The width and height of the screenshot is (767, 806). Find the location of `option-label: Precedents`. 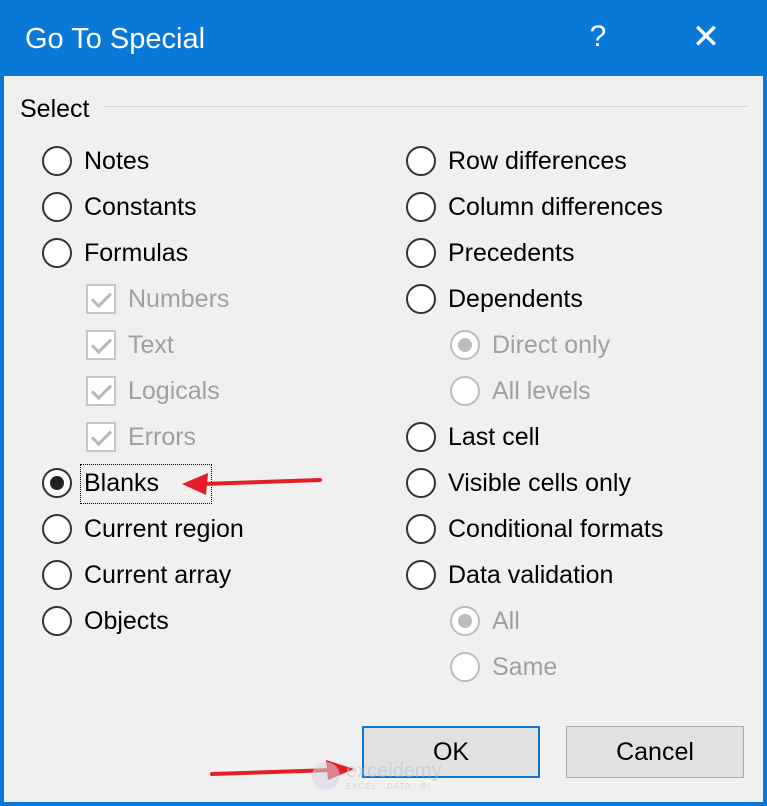

option-label: Precedents is located at coordinates (511, 253).